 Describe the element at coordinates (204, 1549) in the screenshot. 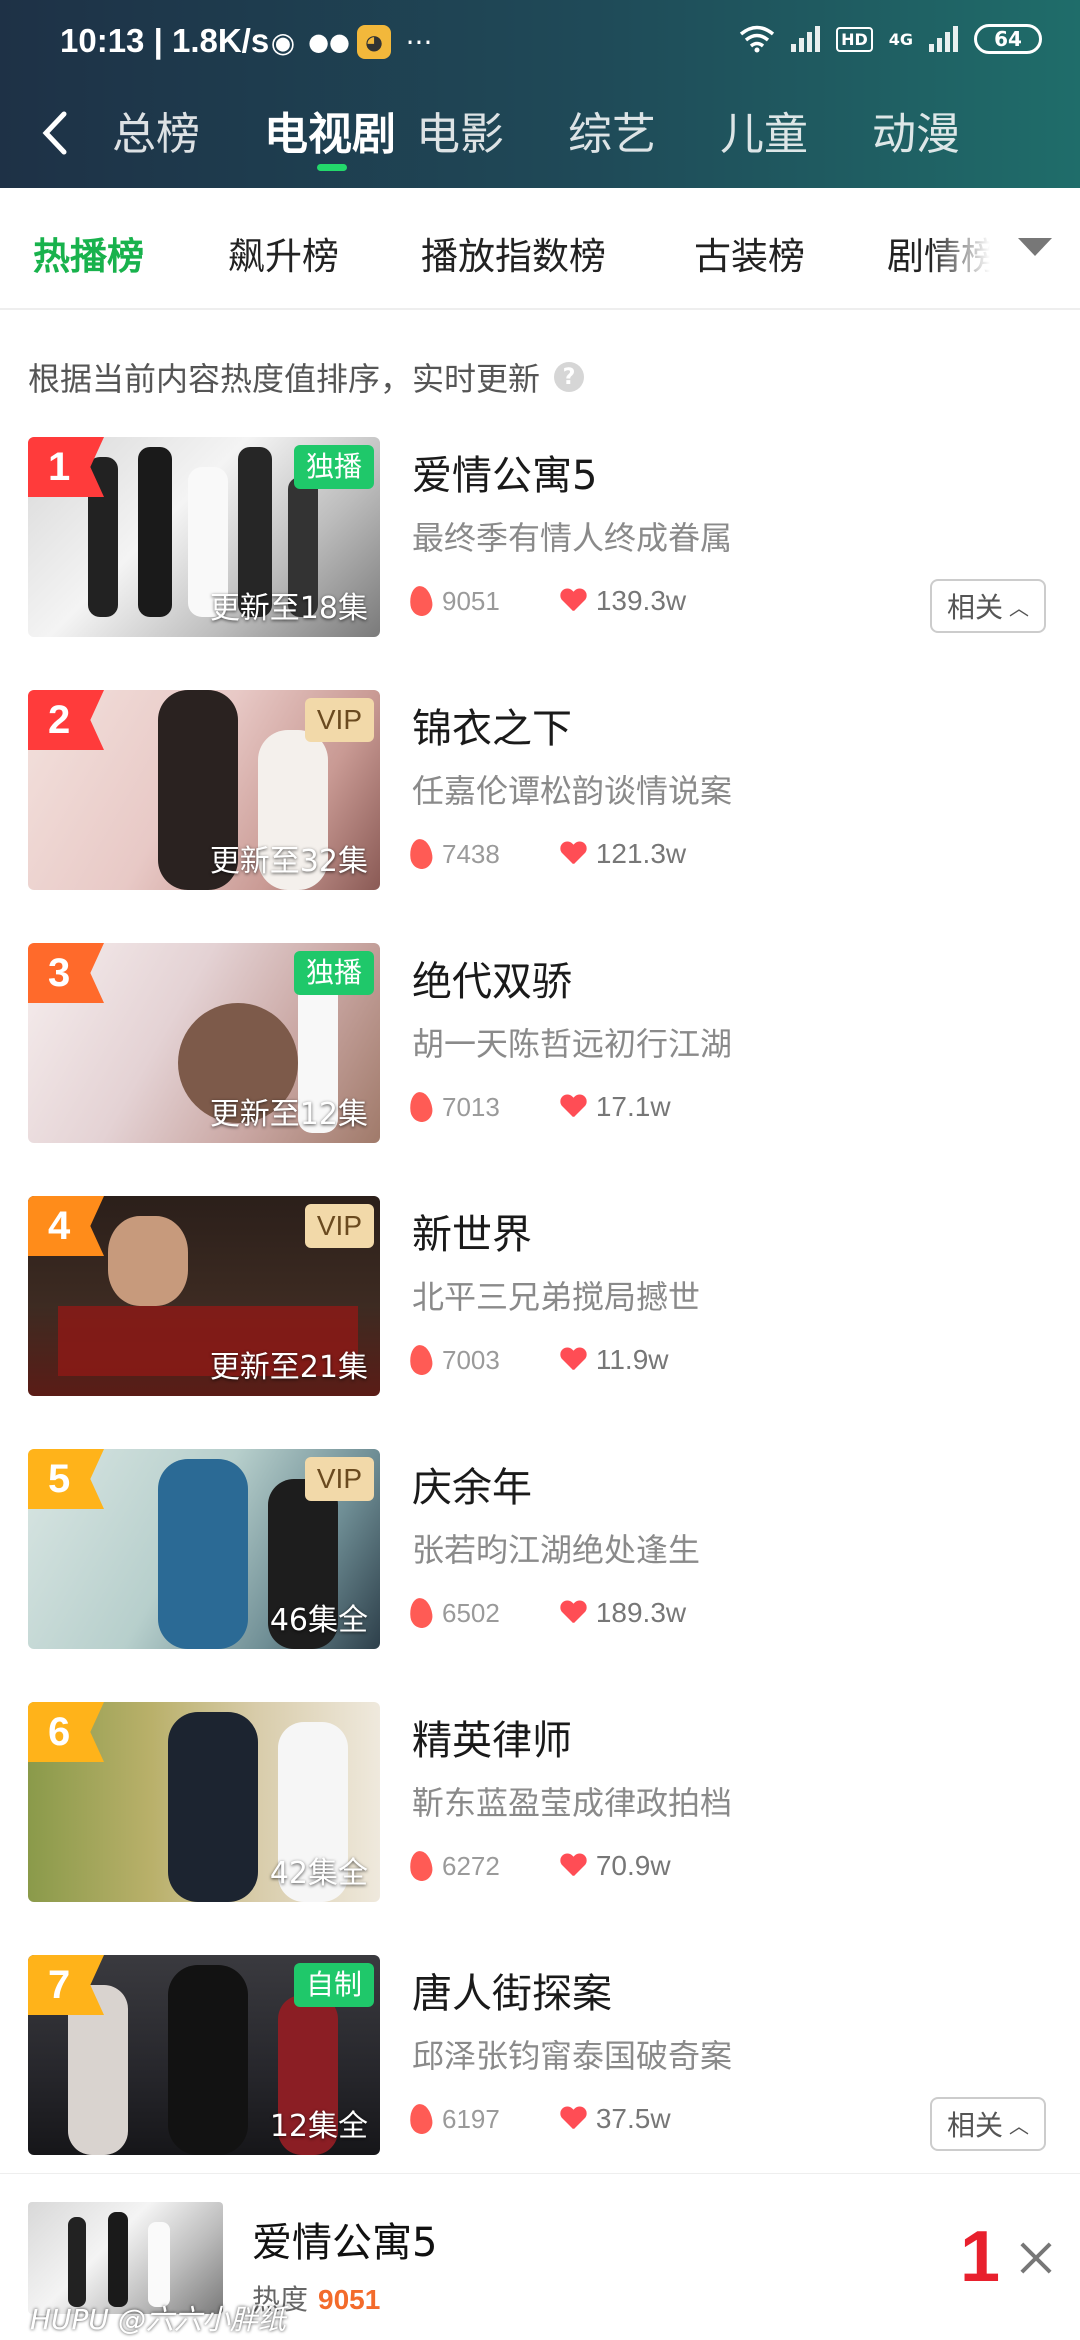

I see `poster: 5 VIP 46集全` at that location.